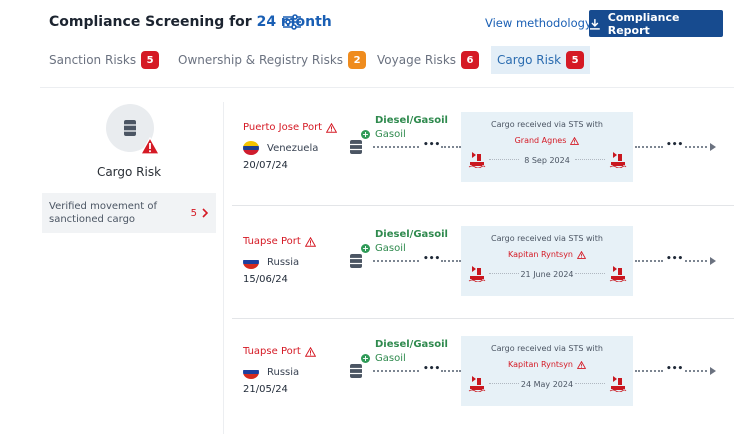 The width and height of the screenshot is (734, 434). What do you see at coordinates (575, 60) in the screenshot?
I see `tab-count-badge: 5` at bounding box center [575, 60].